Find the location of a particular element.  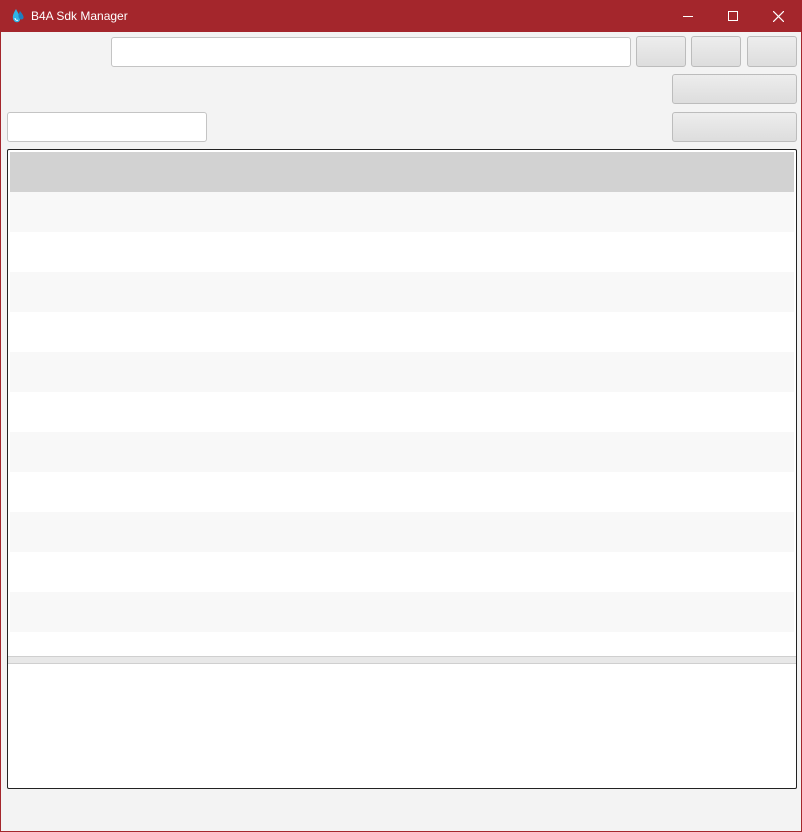

minimize-icon is located at coordinates (688, 16).